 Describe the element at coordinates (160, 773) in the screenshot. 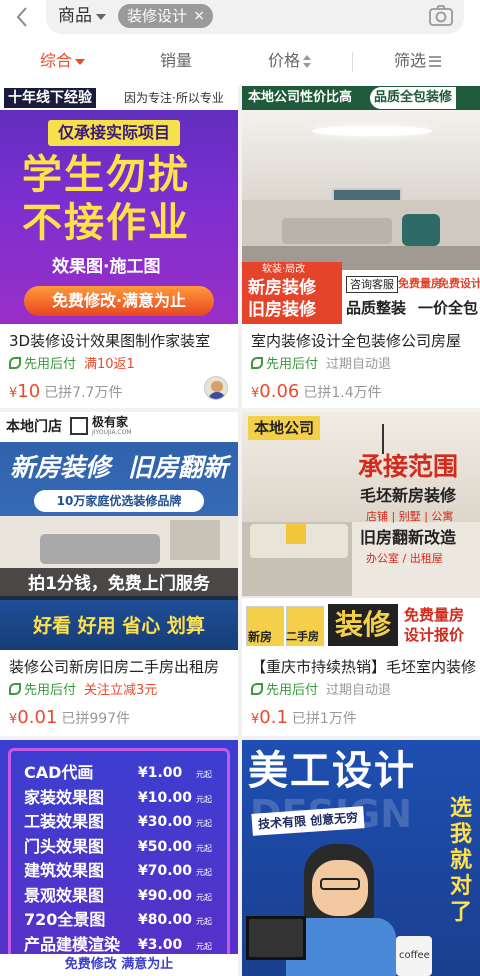

I see `service-price: ¥1.00` at that location.